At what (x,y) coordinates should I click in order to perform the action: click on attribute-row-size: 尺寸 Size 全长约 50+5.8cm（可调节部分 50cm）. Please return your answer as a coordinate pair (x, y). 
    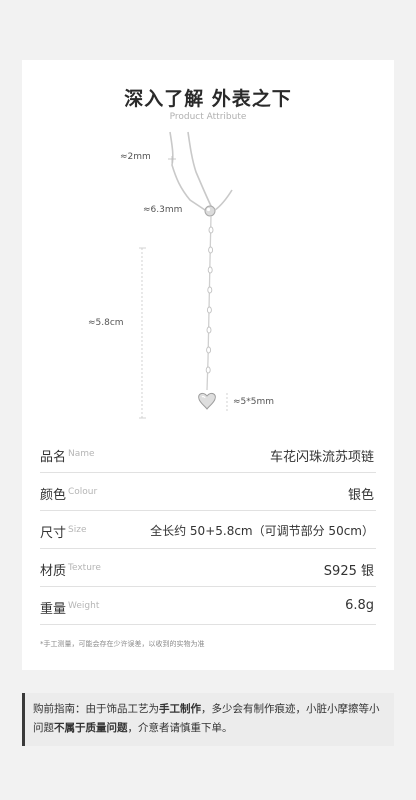
    Looking at the image, I should click on (208, 529).